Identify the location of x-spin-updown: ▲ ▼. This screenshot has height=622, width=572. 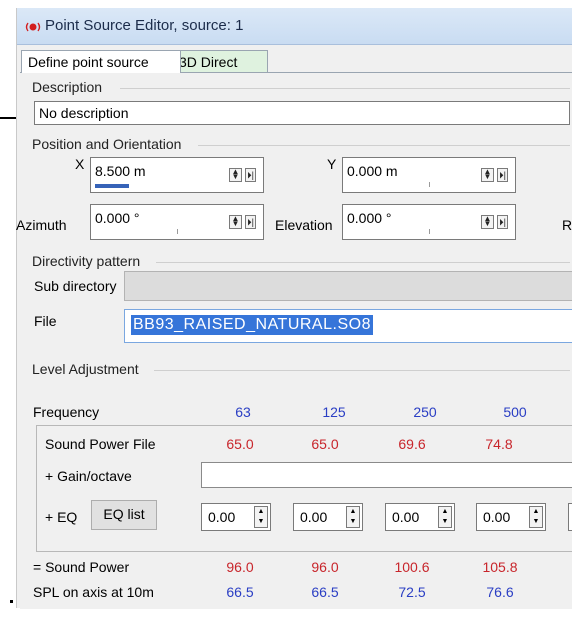
(235, 175).